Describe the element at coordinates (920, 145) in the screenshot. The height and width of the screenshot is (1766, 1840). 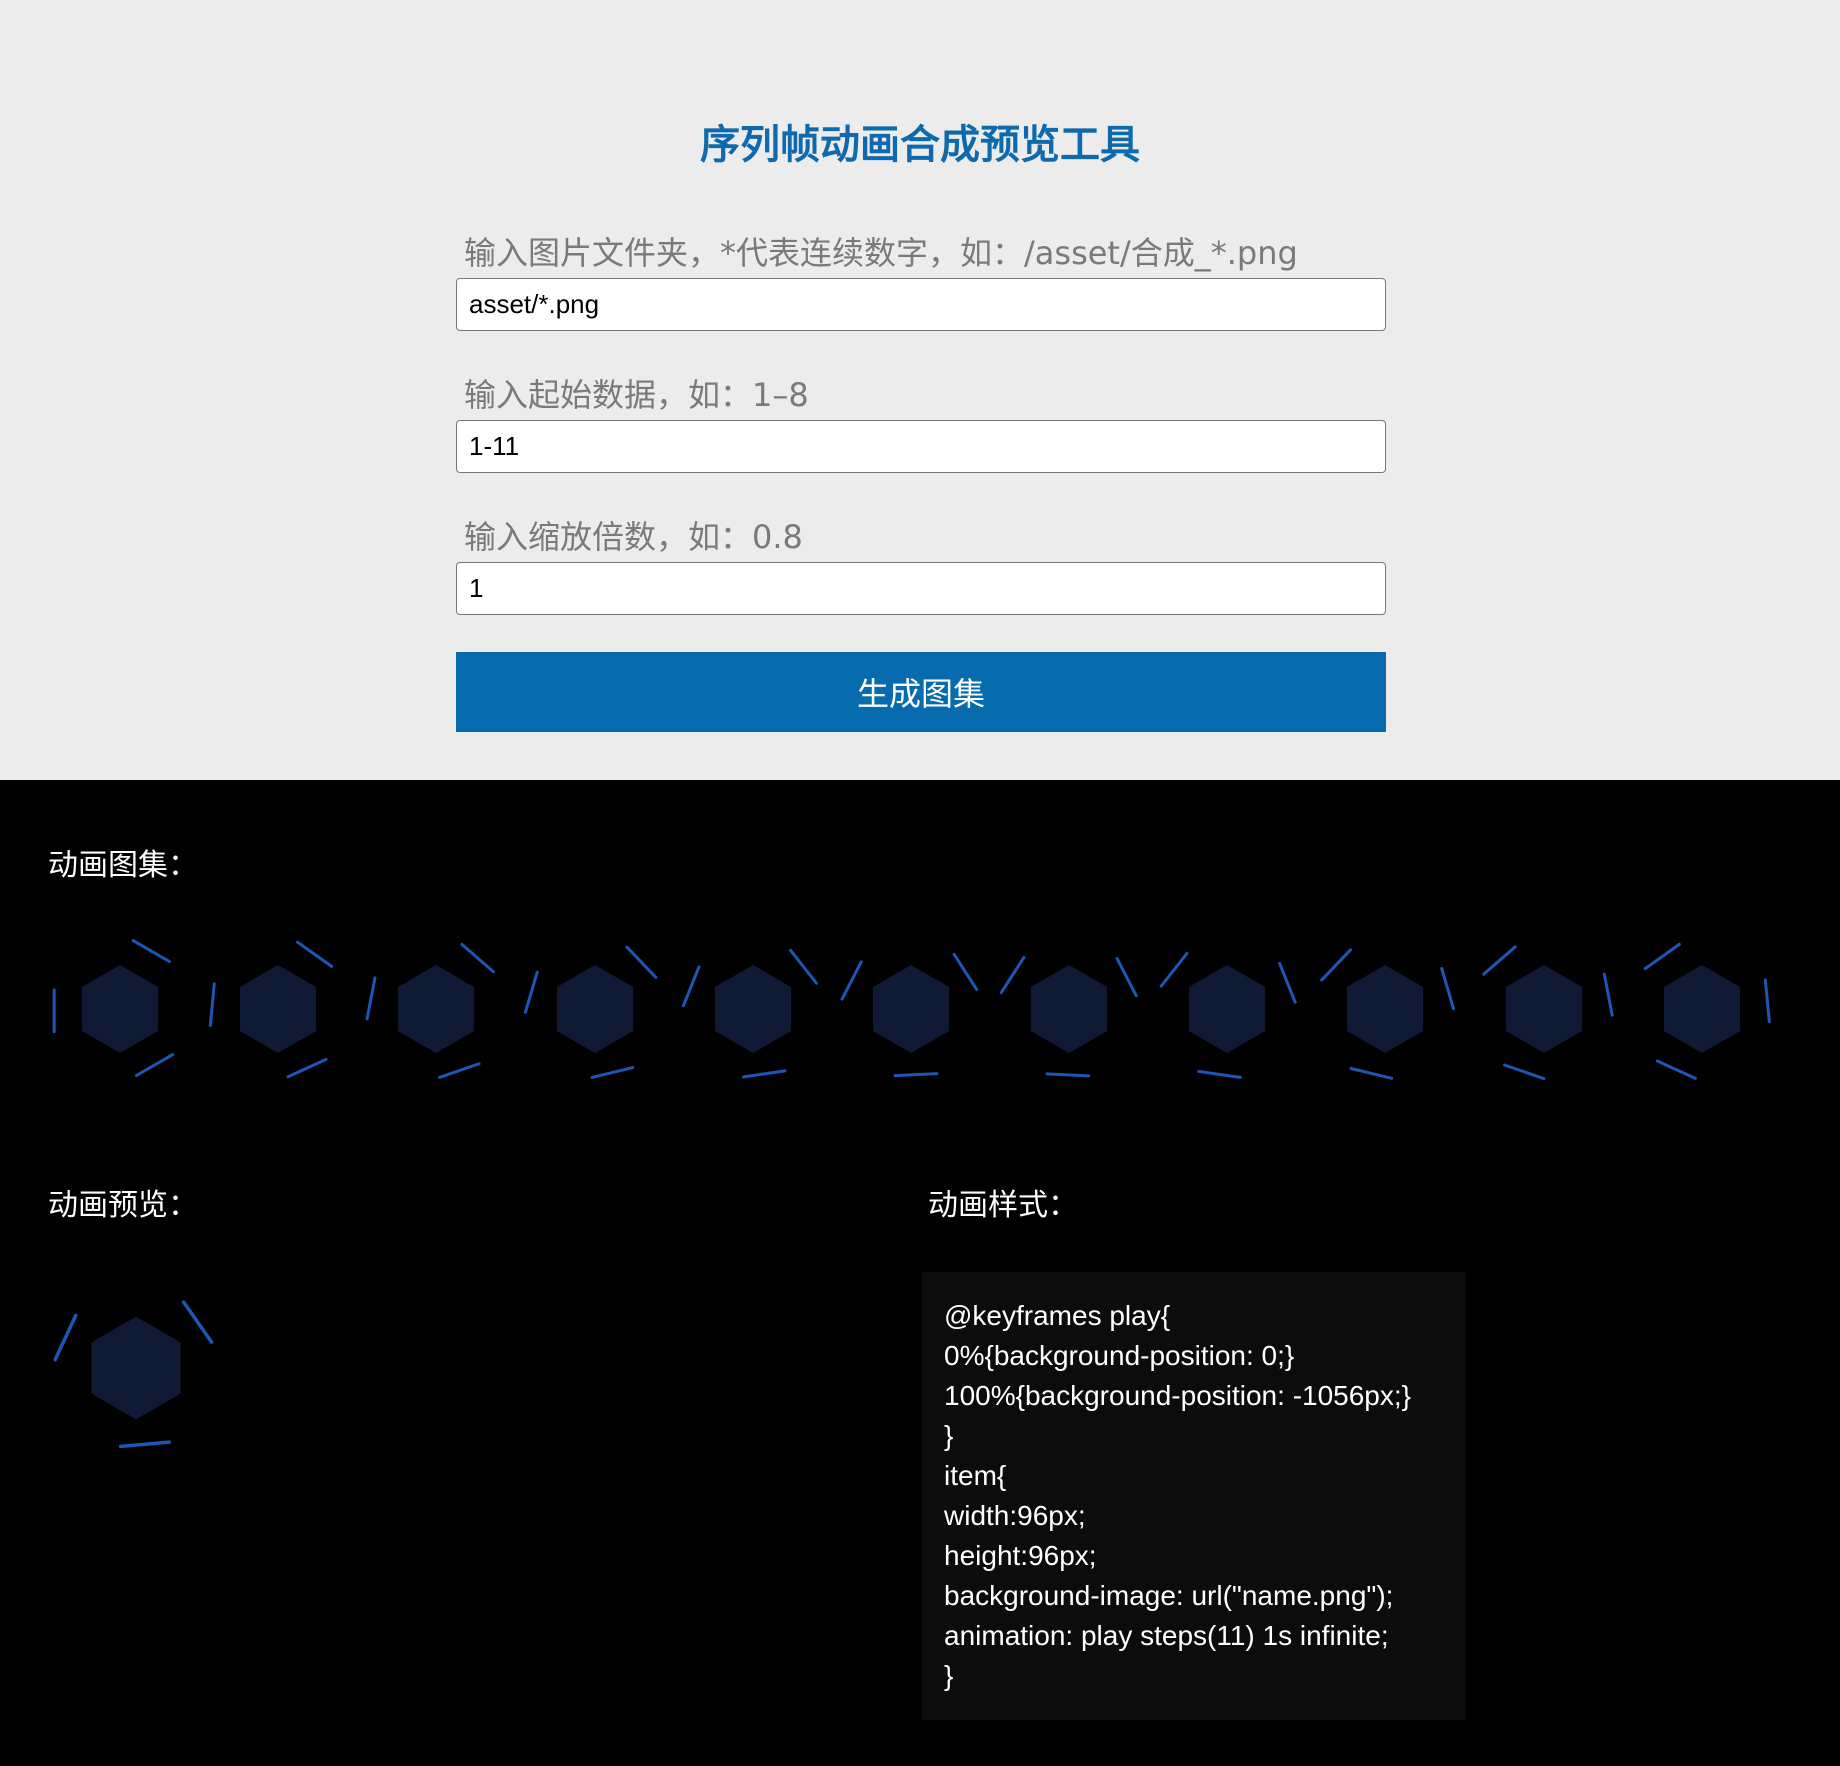
I see `page-title: 序列帧动画合成预览工具` at that location.